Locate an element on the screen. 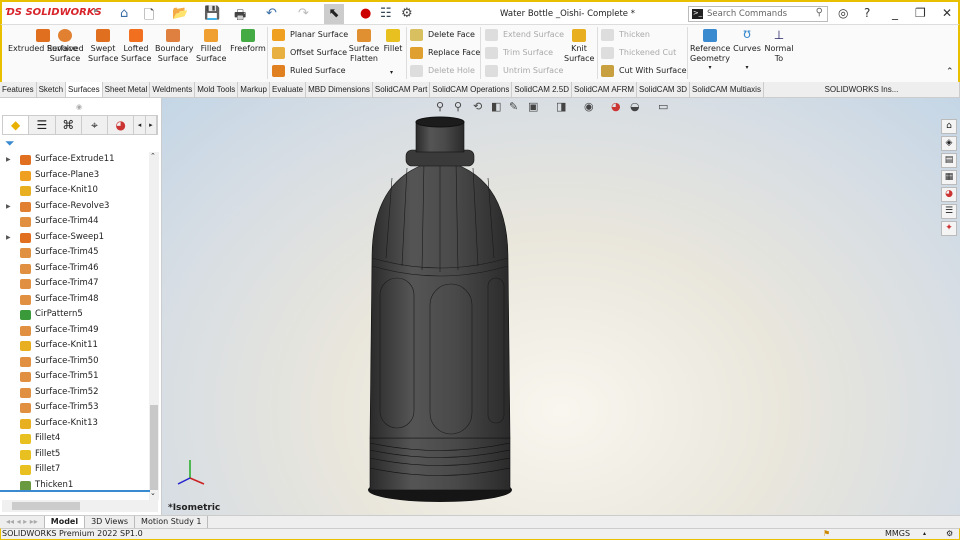 This screenshot has width=960, height=540. scroll-up-icon: ⌃ is located at coordinates (153, 156).